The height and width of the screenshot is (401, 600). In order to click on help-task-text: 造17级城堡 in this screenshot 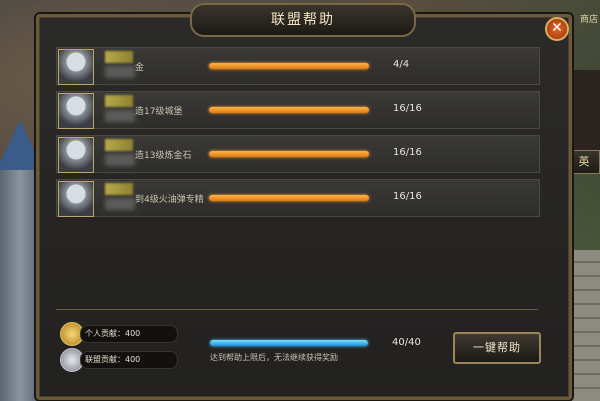, I will do `click(159, 112)`.